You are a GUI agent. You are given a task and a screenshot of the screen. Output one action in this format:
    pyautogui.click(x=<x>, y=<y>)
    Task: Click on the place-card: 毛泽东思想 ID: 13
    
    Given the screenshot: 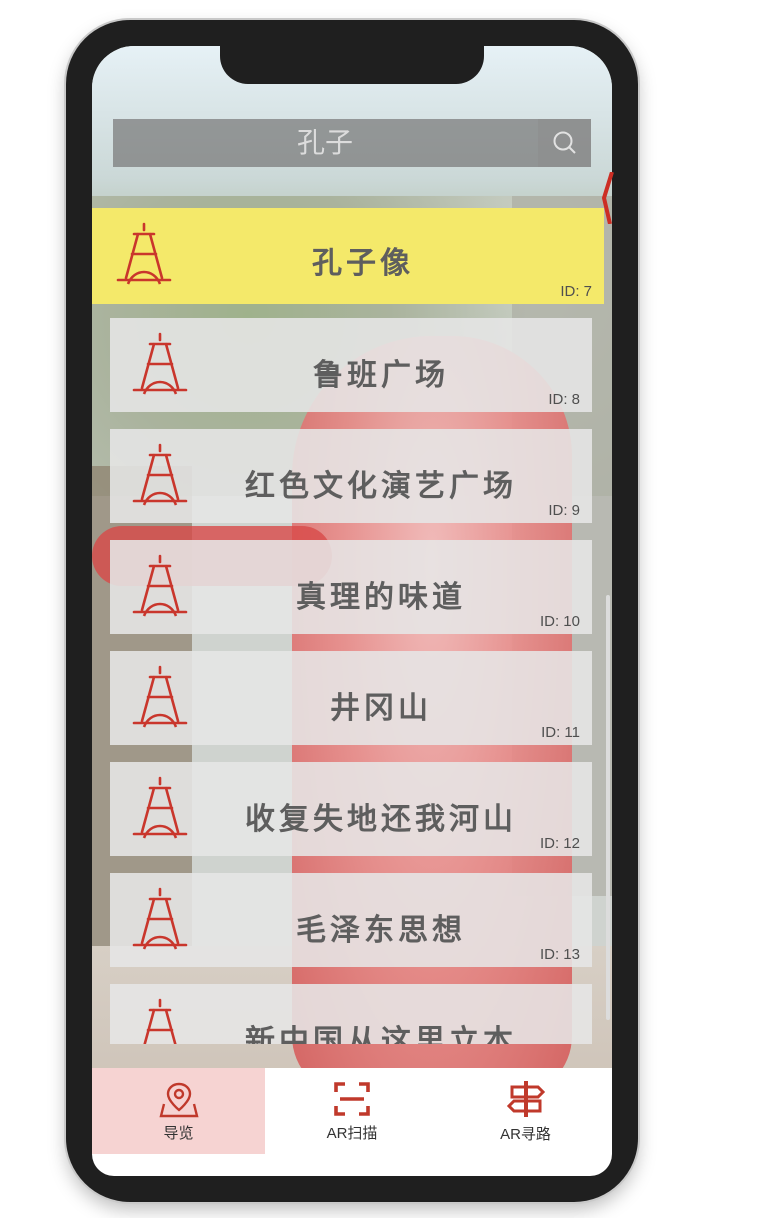 What is the action you would take?
    pyautogui.click(x=351, y=920)
    